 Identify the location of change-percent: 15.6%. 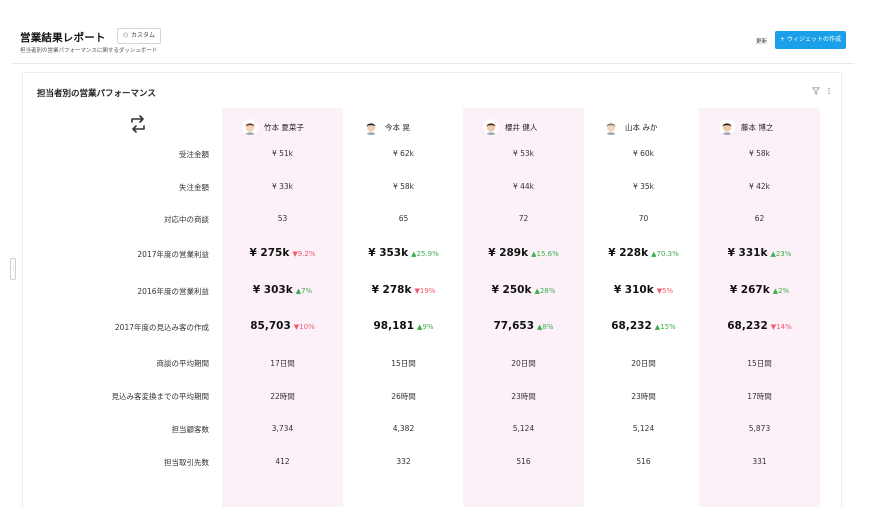
(547, 254).